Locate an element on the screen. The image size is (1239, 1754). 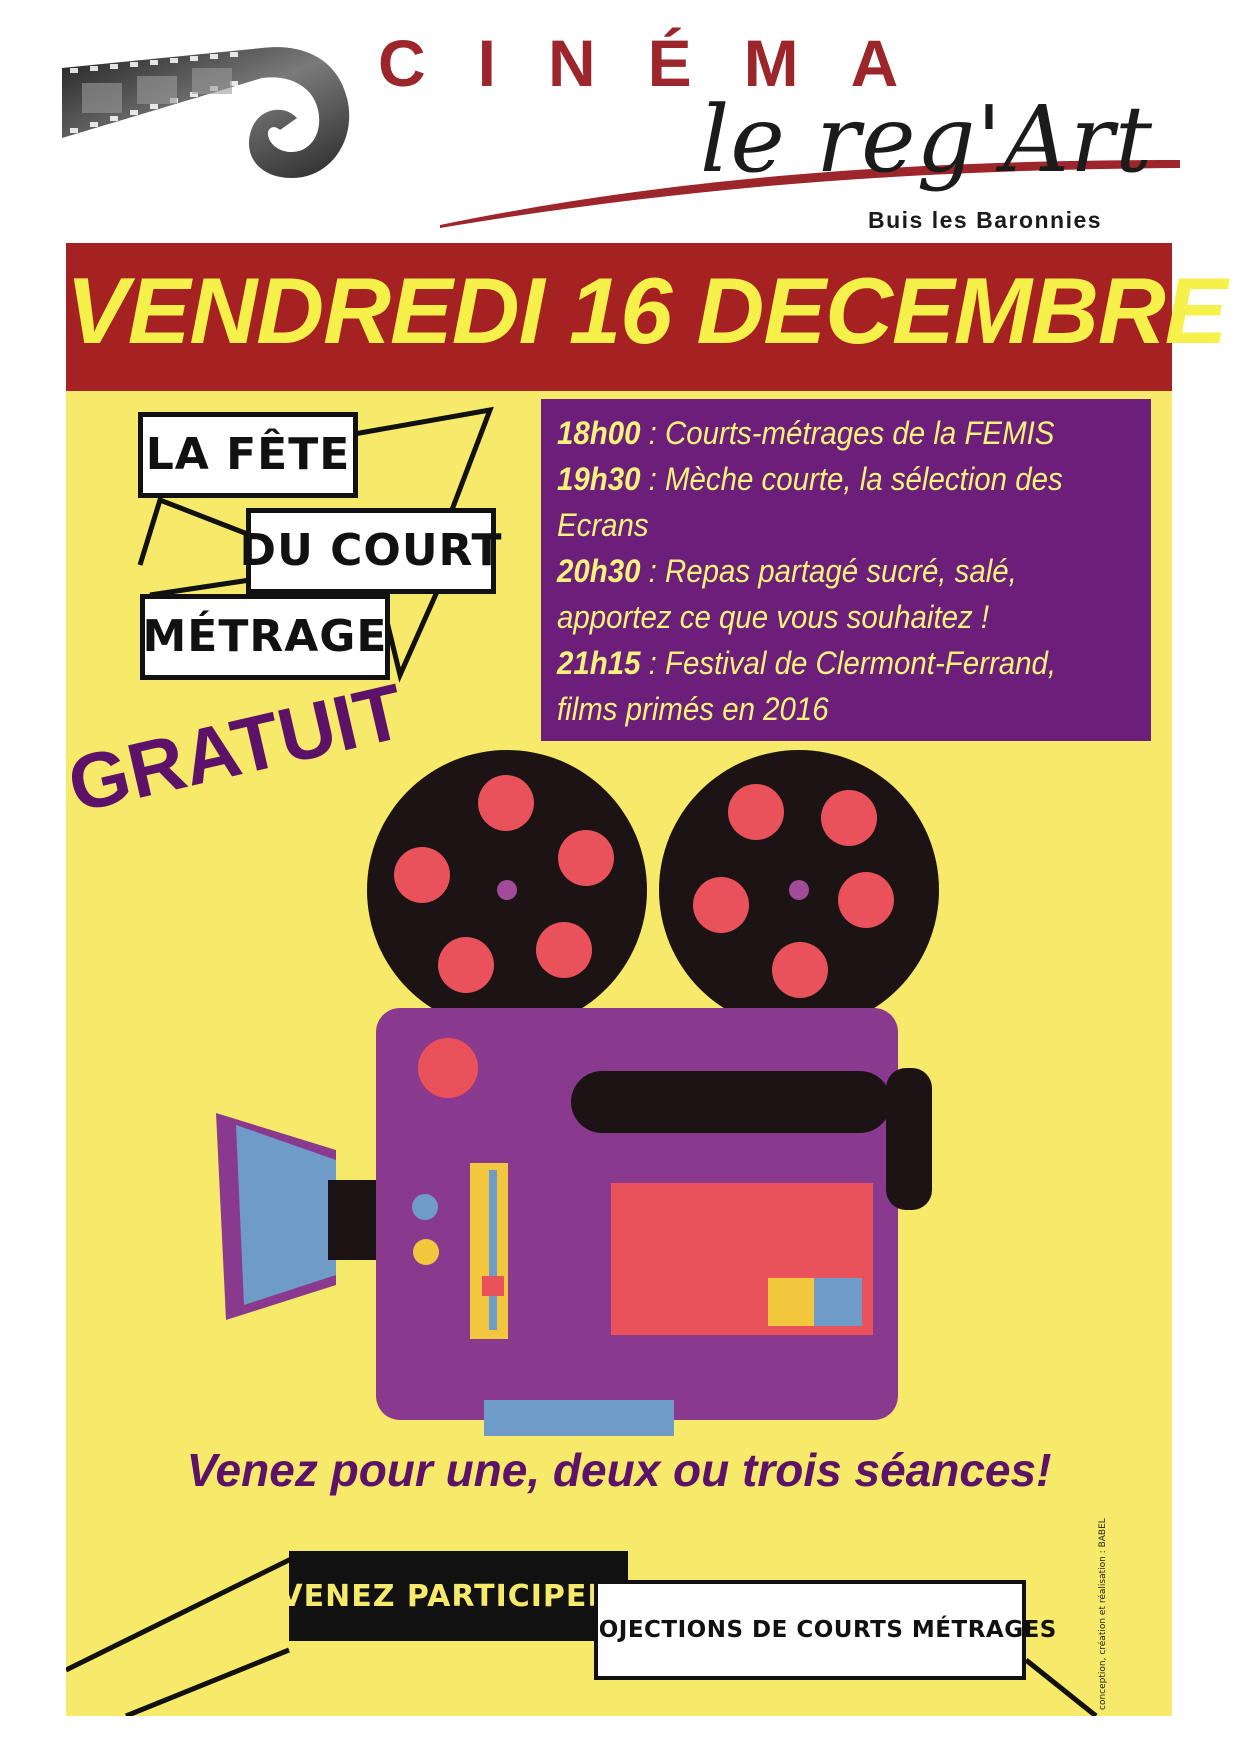
right-reel is located at coordinates (799, 890).